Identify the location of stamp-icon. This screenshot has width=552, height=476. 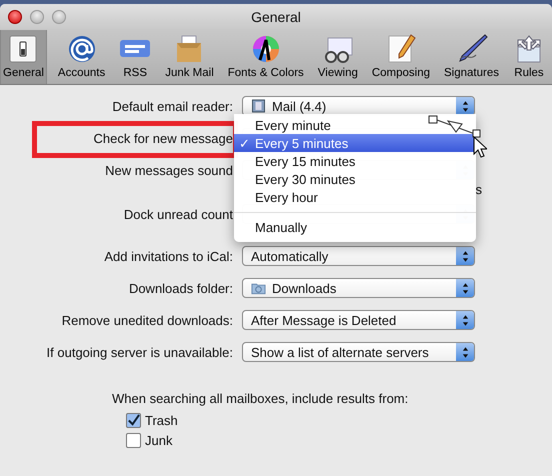
(258, 106).